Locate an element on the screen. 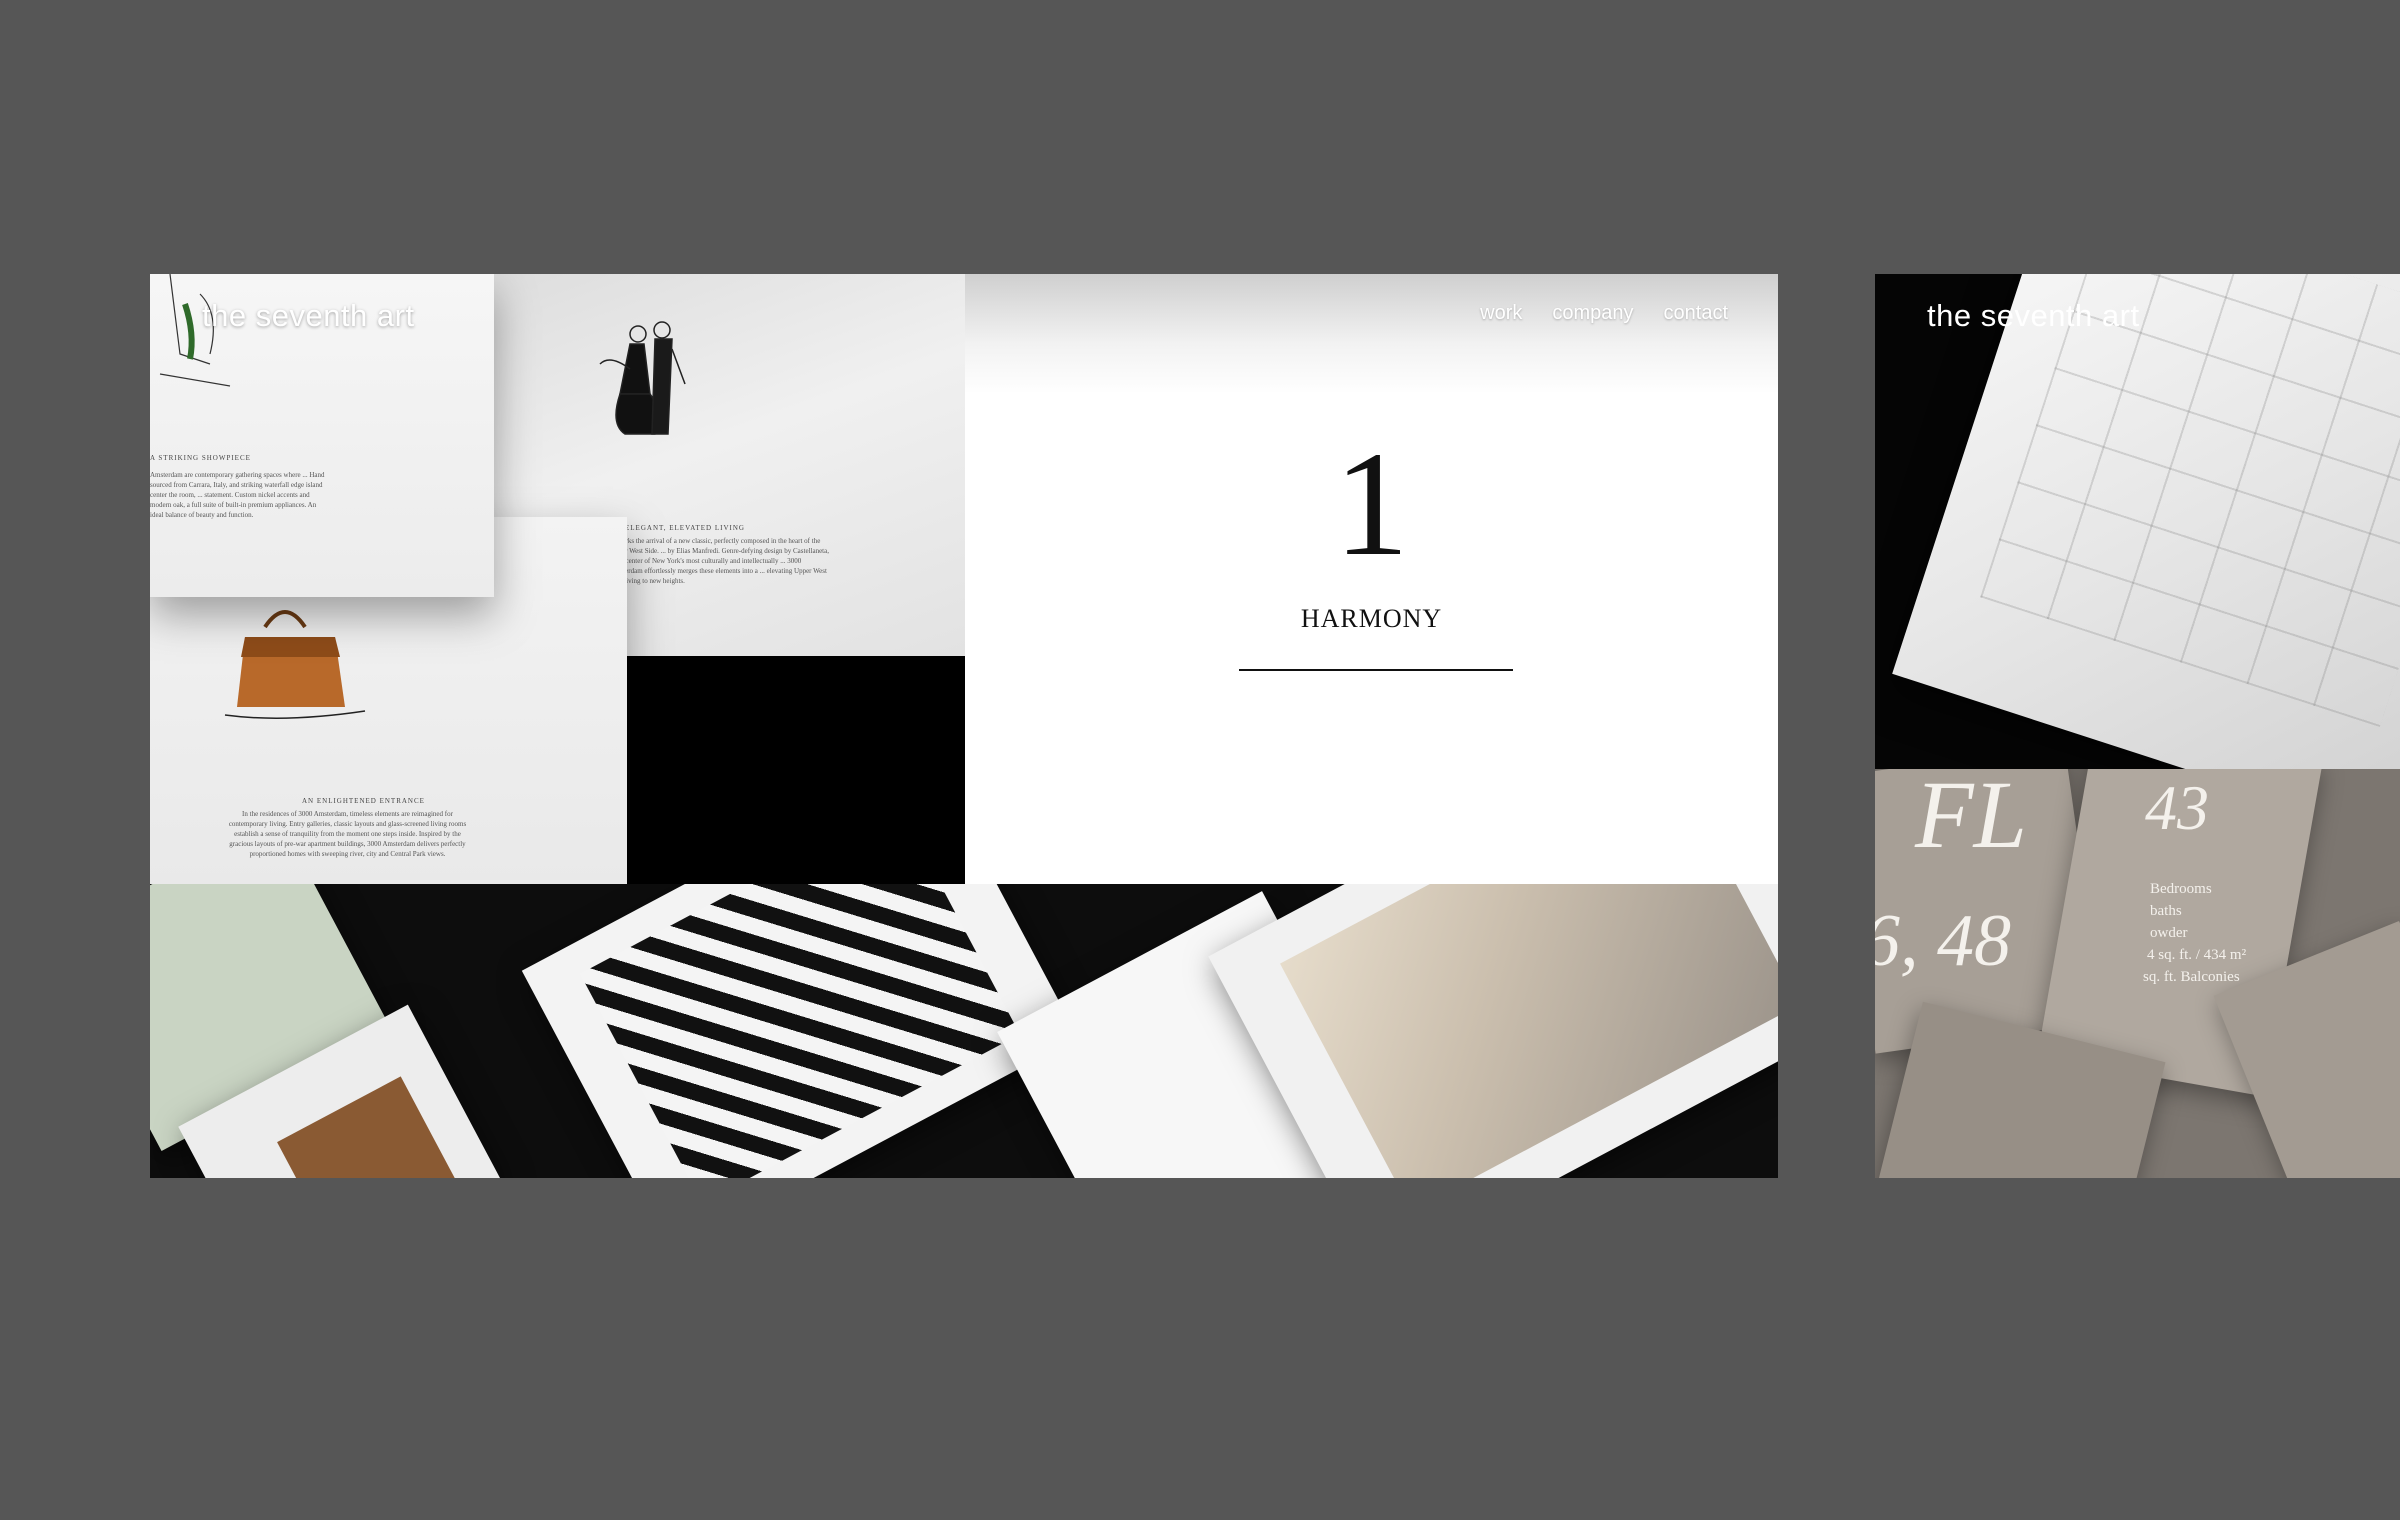  wood-swatch is located at coordinates (367, 1127).